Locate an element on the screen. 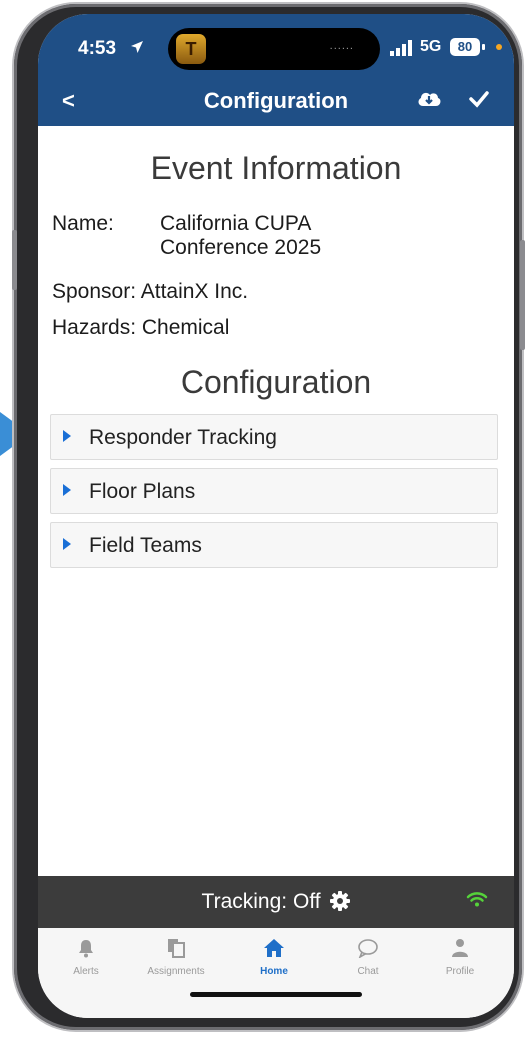  tracking-value: Off is located at coordinates (306, 901).